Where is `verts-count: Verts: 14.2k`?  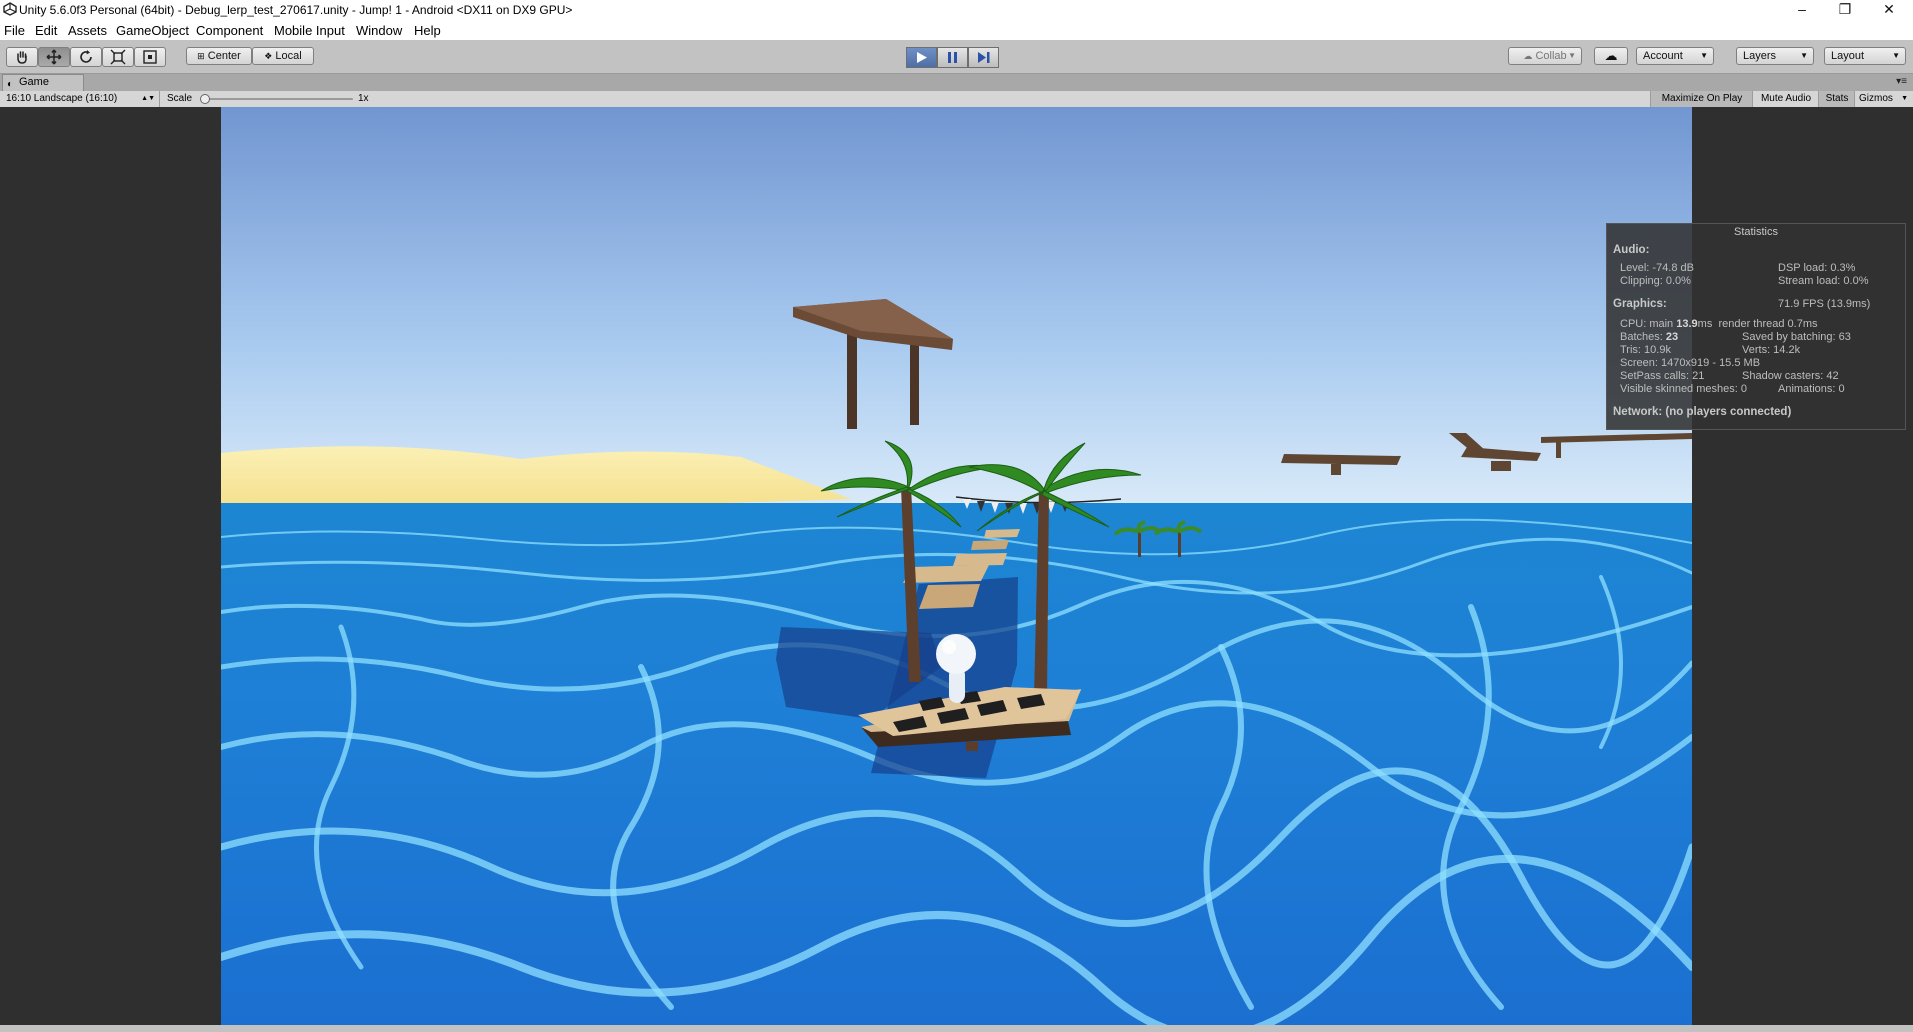 verts-count: Verts: 14.2k is located at coordinates (1771, 350).